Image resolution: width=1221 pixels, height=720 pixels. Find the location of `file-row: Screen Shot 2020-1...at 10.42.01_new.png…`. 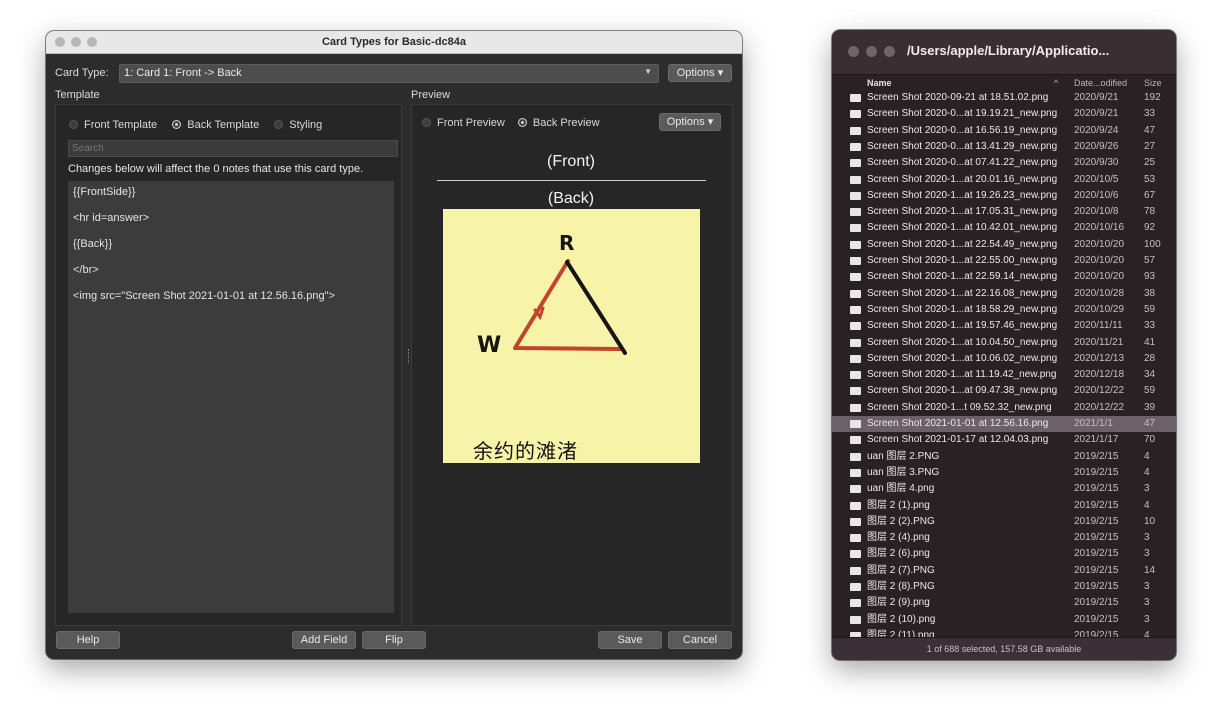

file-row: Screen Shot 2020-1...at 10.42.01_new.png… is located at coordinates (1004, 228).